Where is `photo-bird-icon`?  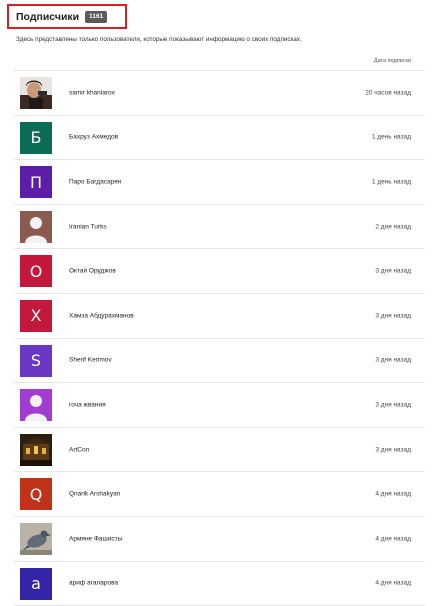 photo-bird-icon is located at coordinates (36, 538).